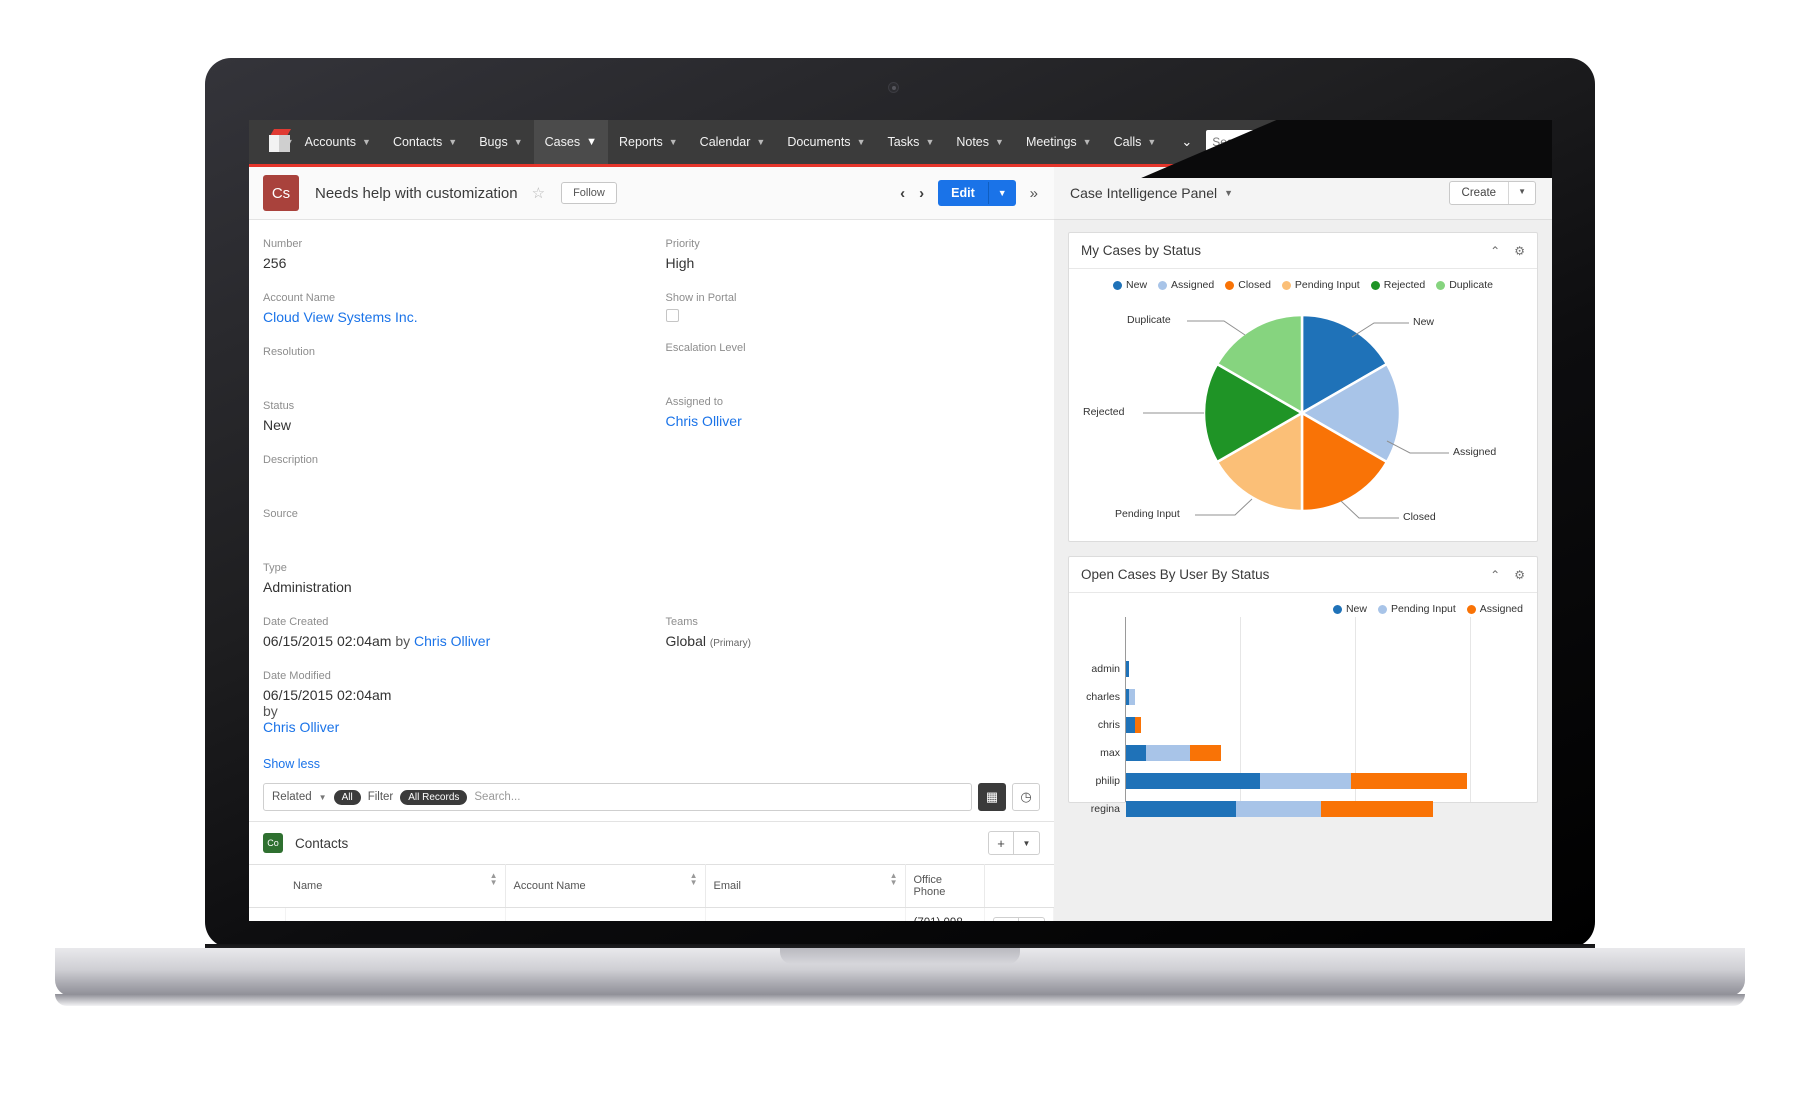 This screenshot has width=1800, height=1103. I want to click on nav-item-cases: Cases ▼, so click(570, 142).